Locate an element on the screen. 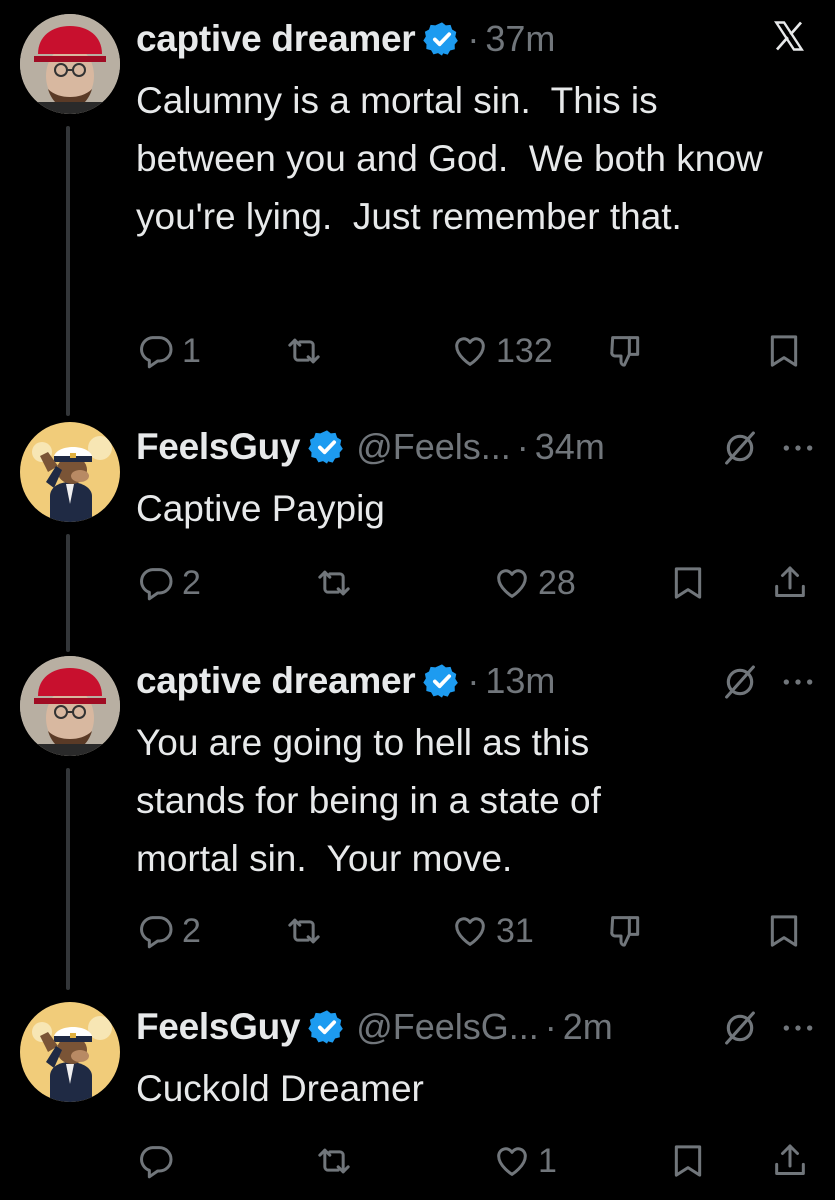 Image resolution: width=835 pixels, height=1200 pixels. like-button: 1 is located at coordinates (524, 1161).